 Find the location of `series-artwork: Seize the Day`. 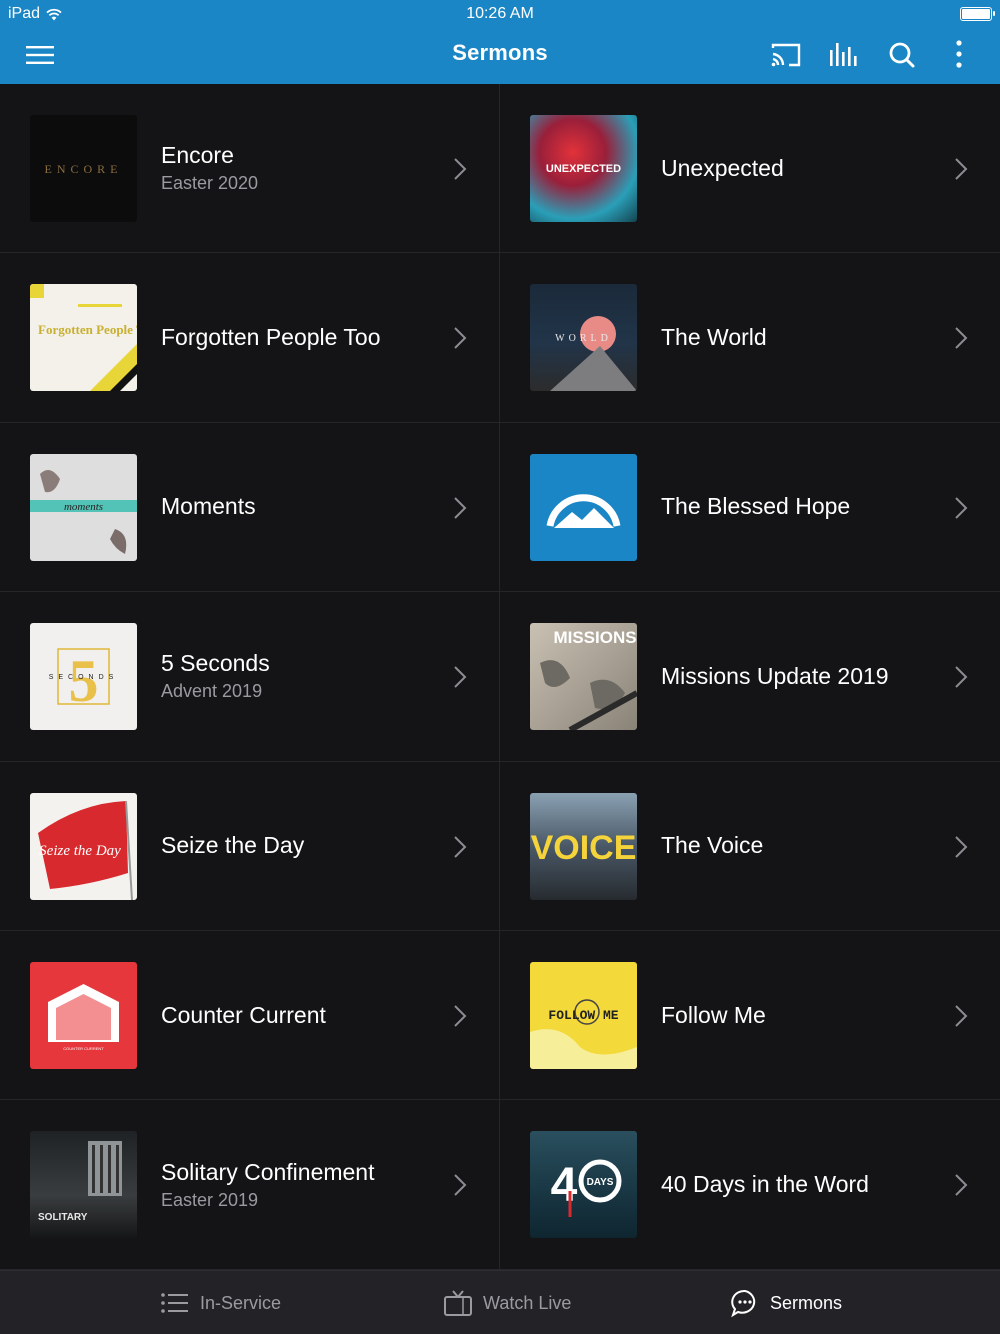

series-artwork: Seize the Day is located at coordinates (83, 846).